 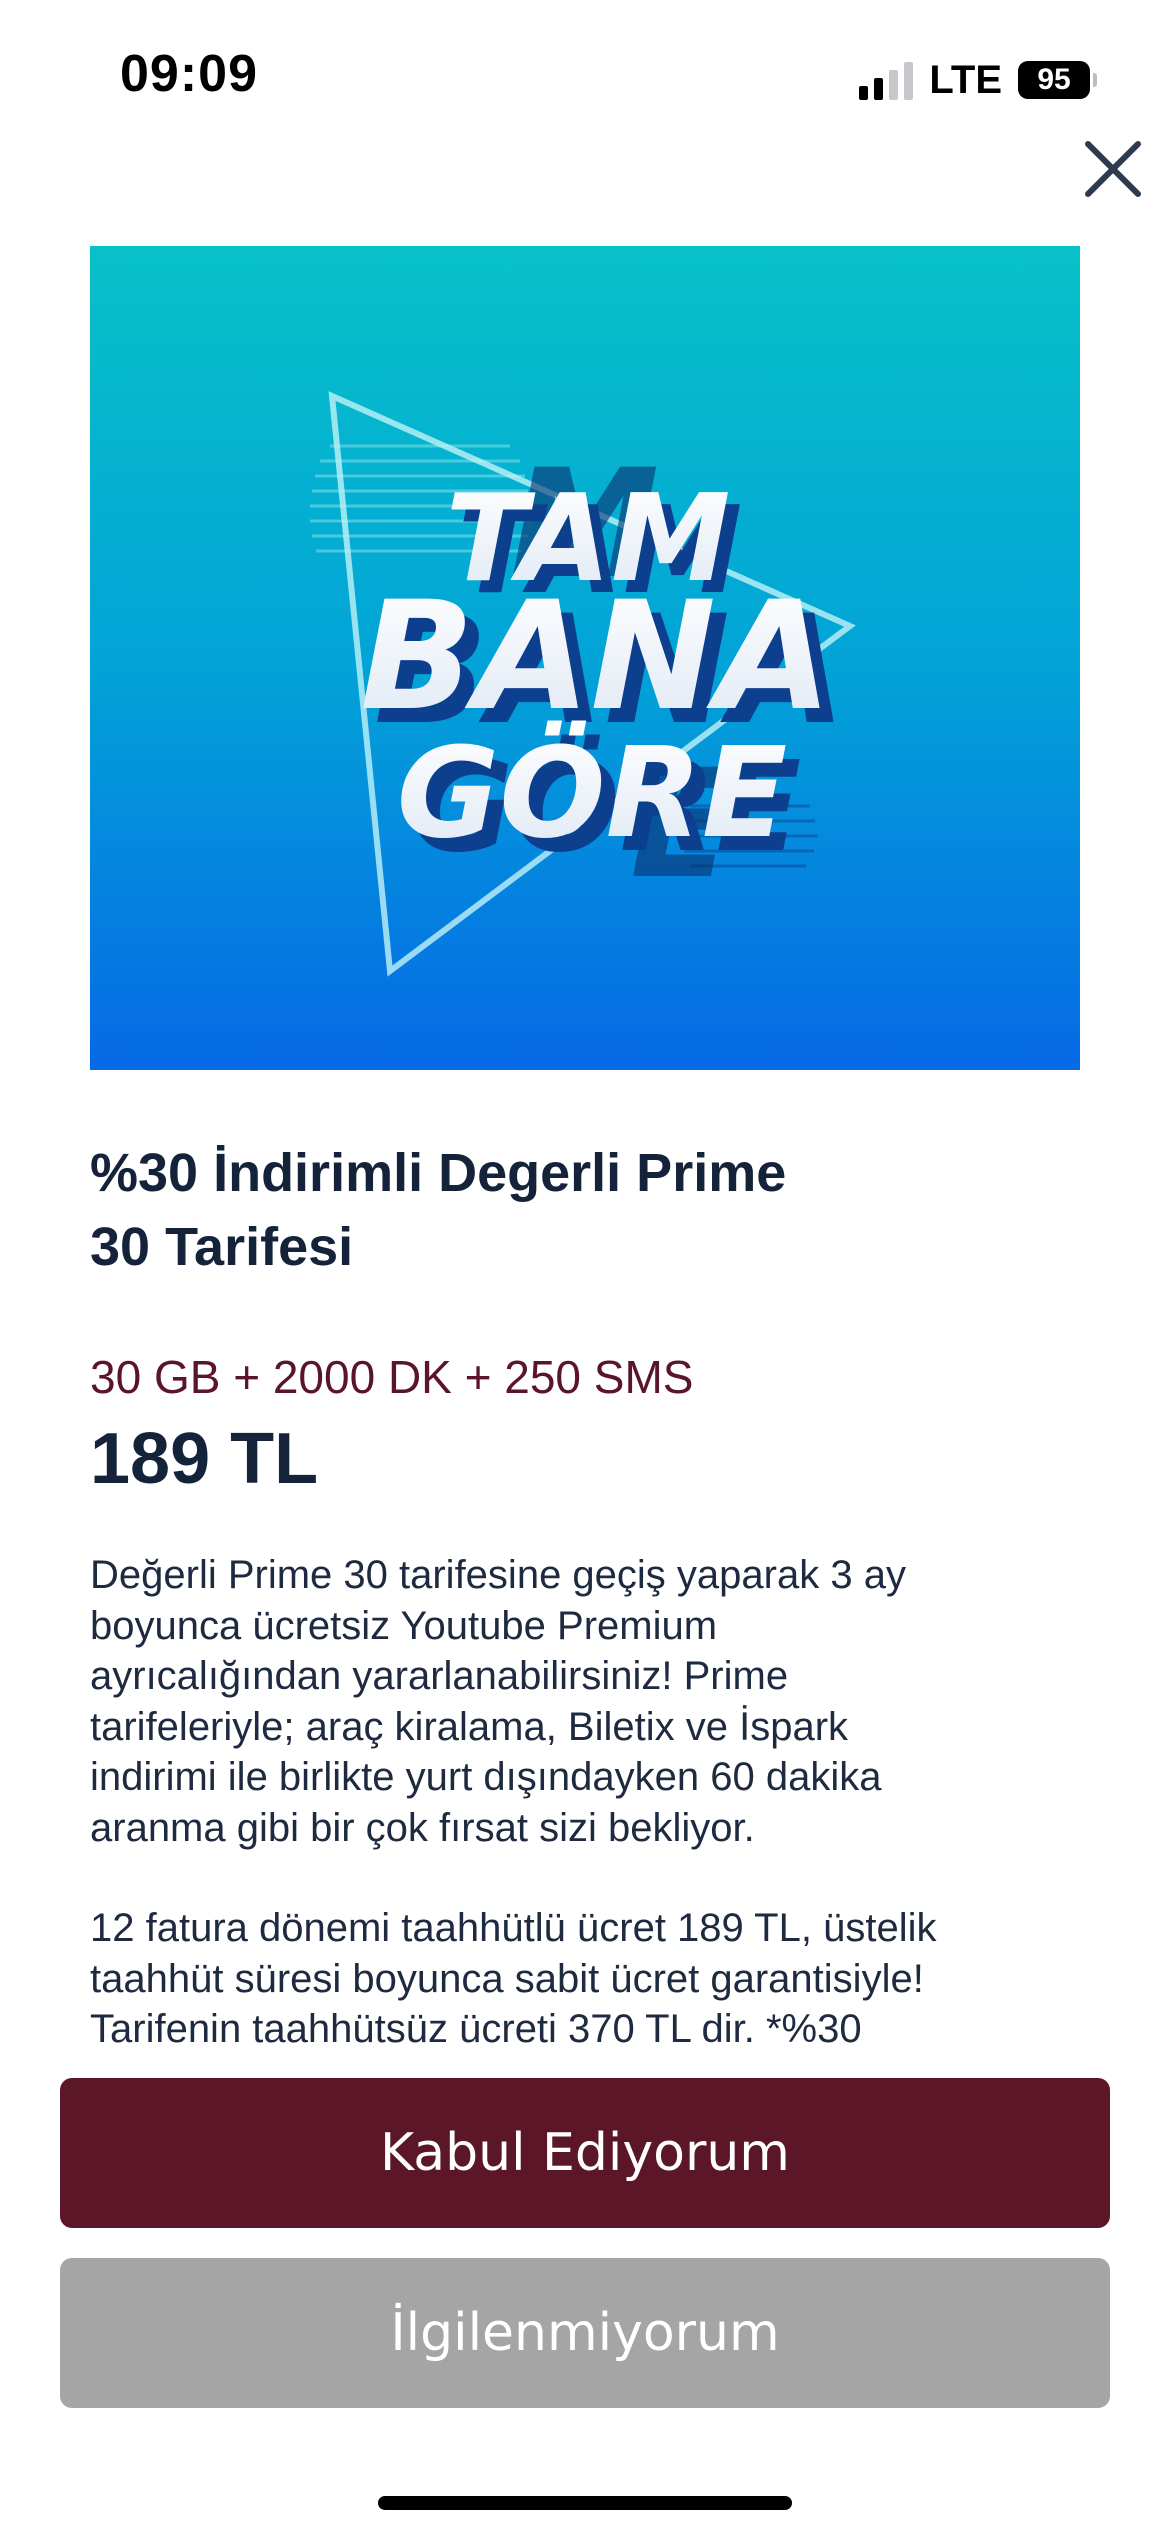 I want to click on offer-title-line-1: %30 İndirimli Degerli Prime, so click(x=438, y=1173).